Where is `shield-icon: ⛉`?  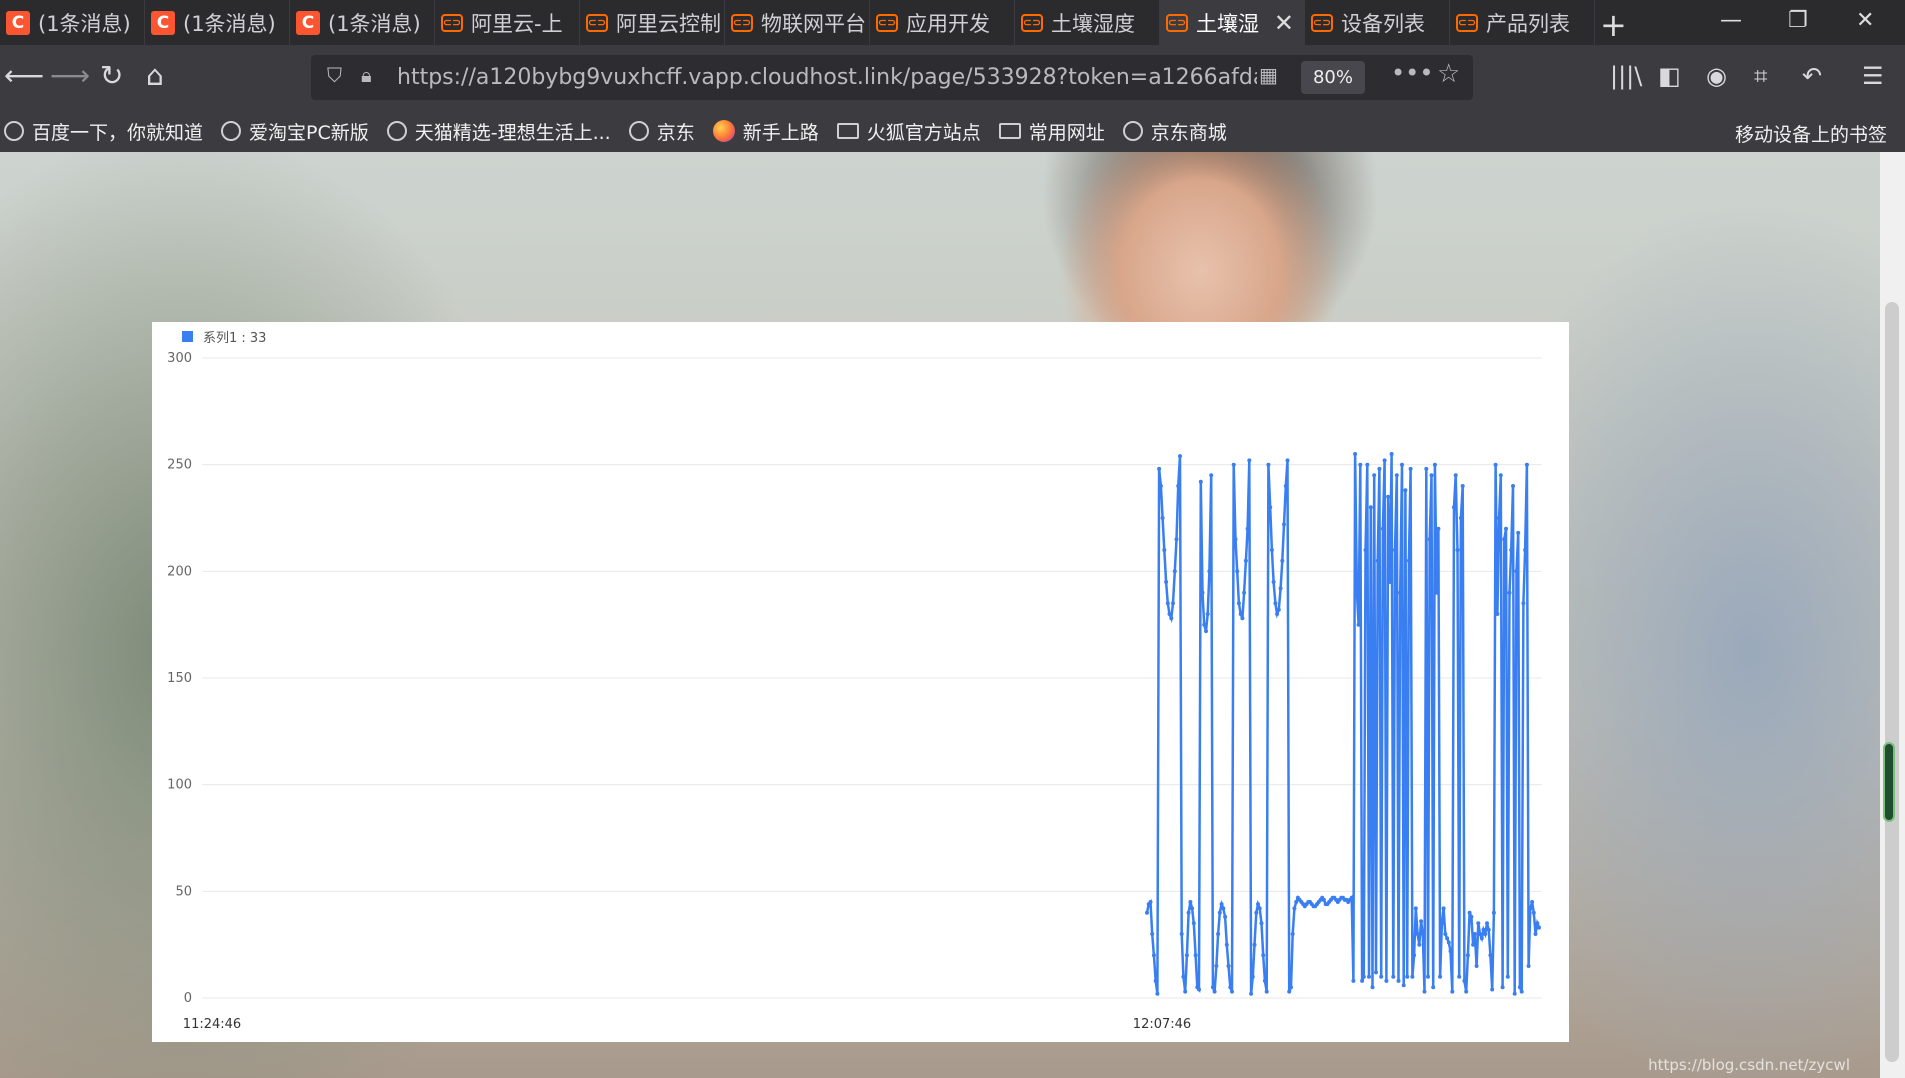 shield-icon: ⛉ is located at coordinates (334, 75).